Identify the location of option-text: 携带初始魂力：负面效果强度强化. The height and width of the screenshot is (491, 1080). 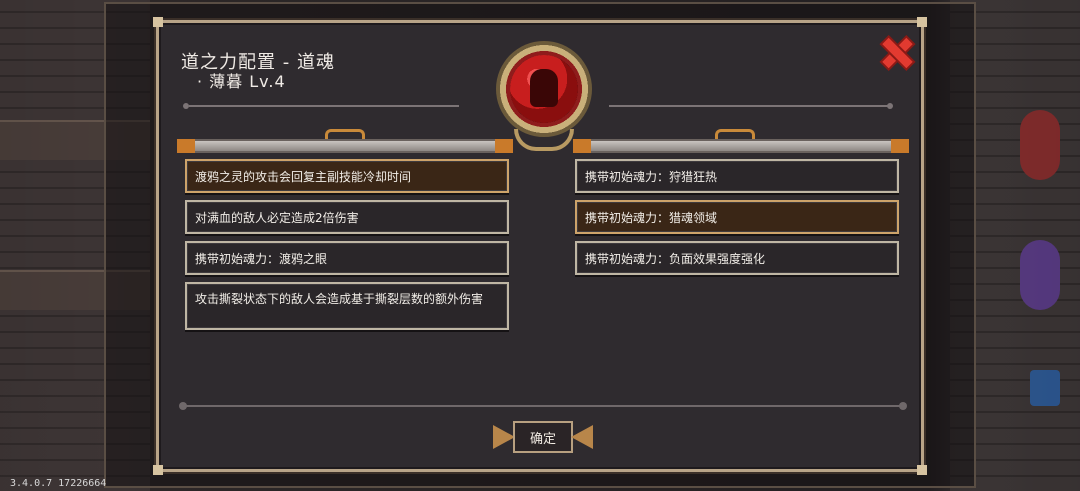
(675, 258).